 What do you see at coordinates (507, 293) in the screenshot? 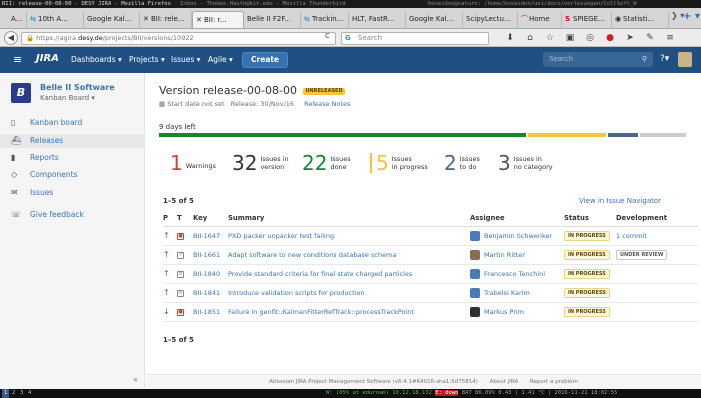
I see `assignee-name: Trabelsi Karim` at bounding box center [507, 293].